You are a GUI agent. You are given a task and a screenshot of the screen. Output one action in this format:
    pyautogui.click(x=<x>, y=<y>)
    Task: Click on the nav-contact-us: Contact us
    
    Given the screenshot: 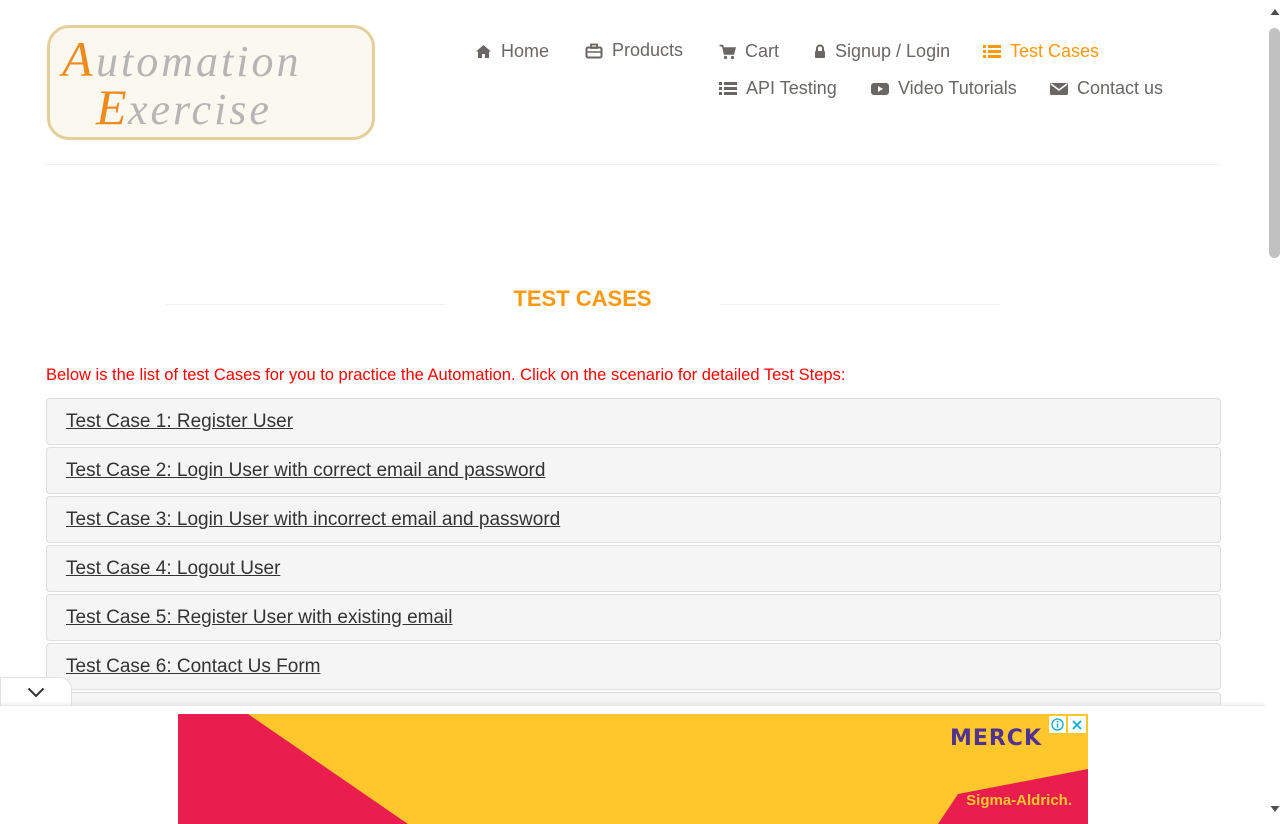 What is the action you would take?
    pyautogui.click(x=1106, y=88)
    